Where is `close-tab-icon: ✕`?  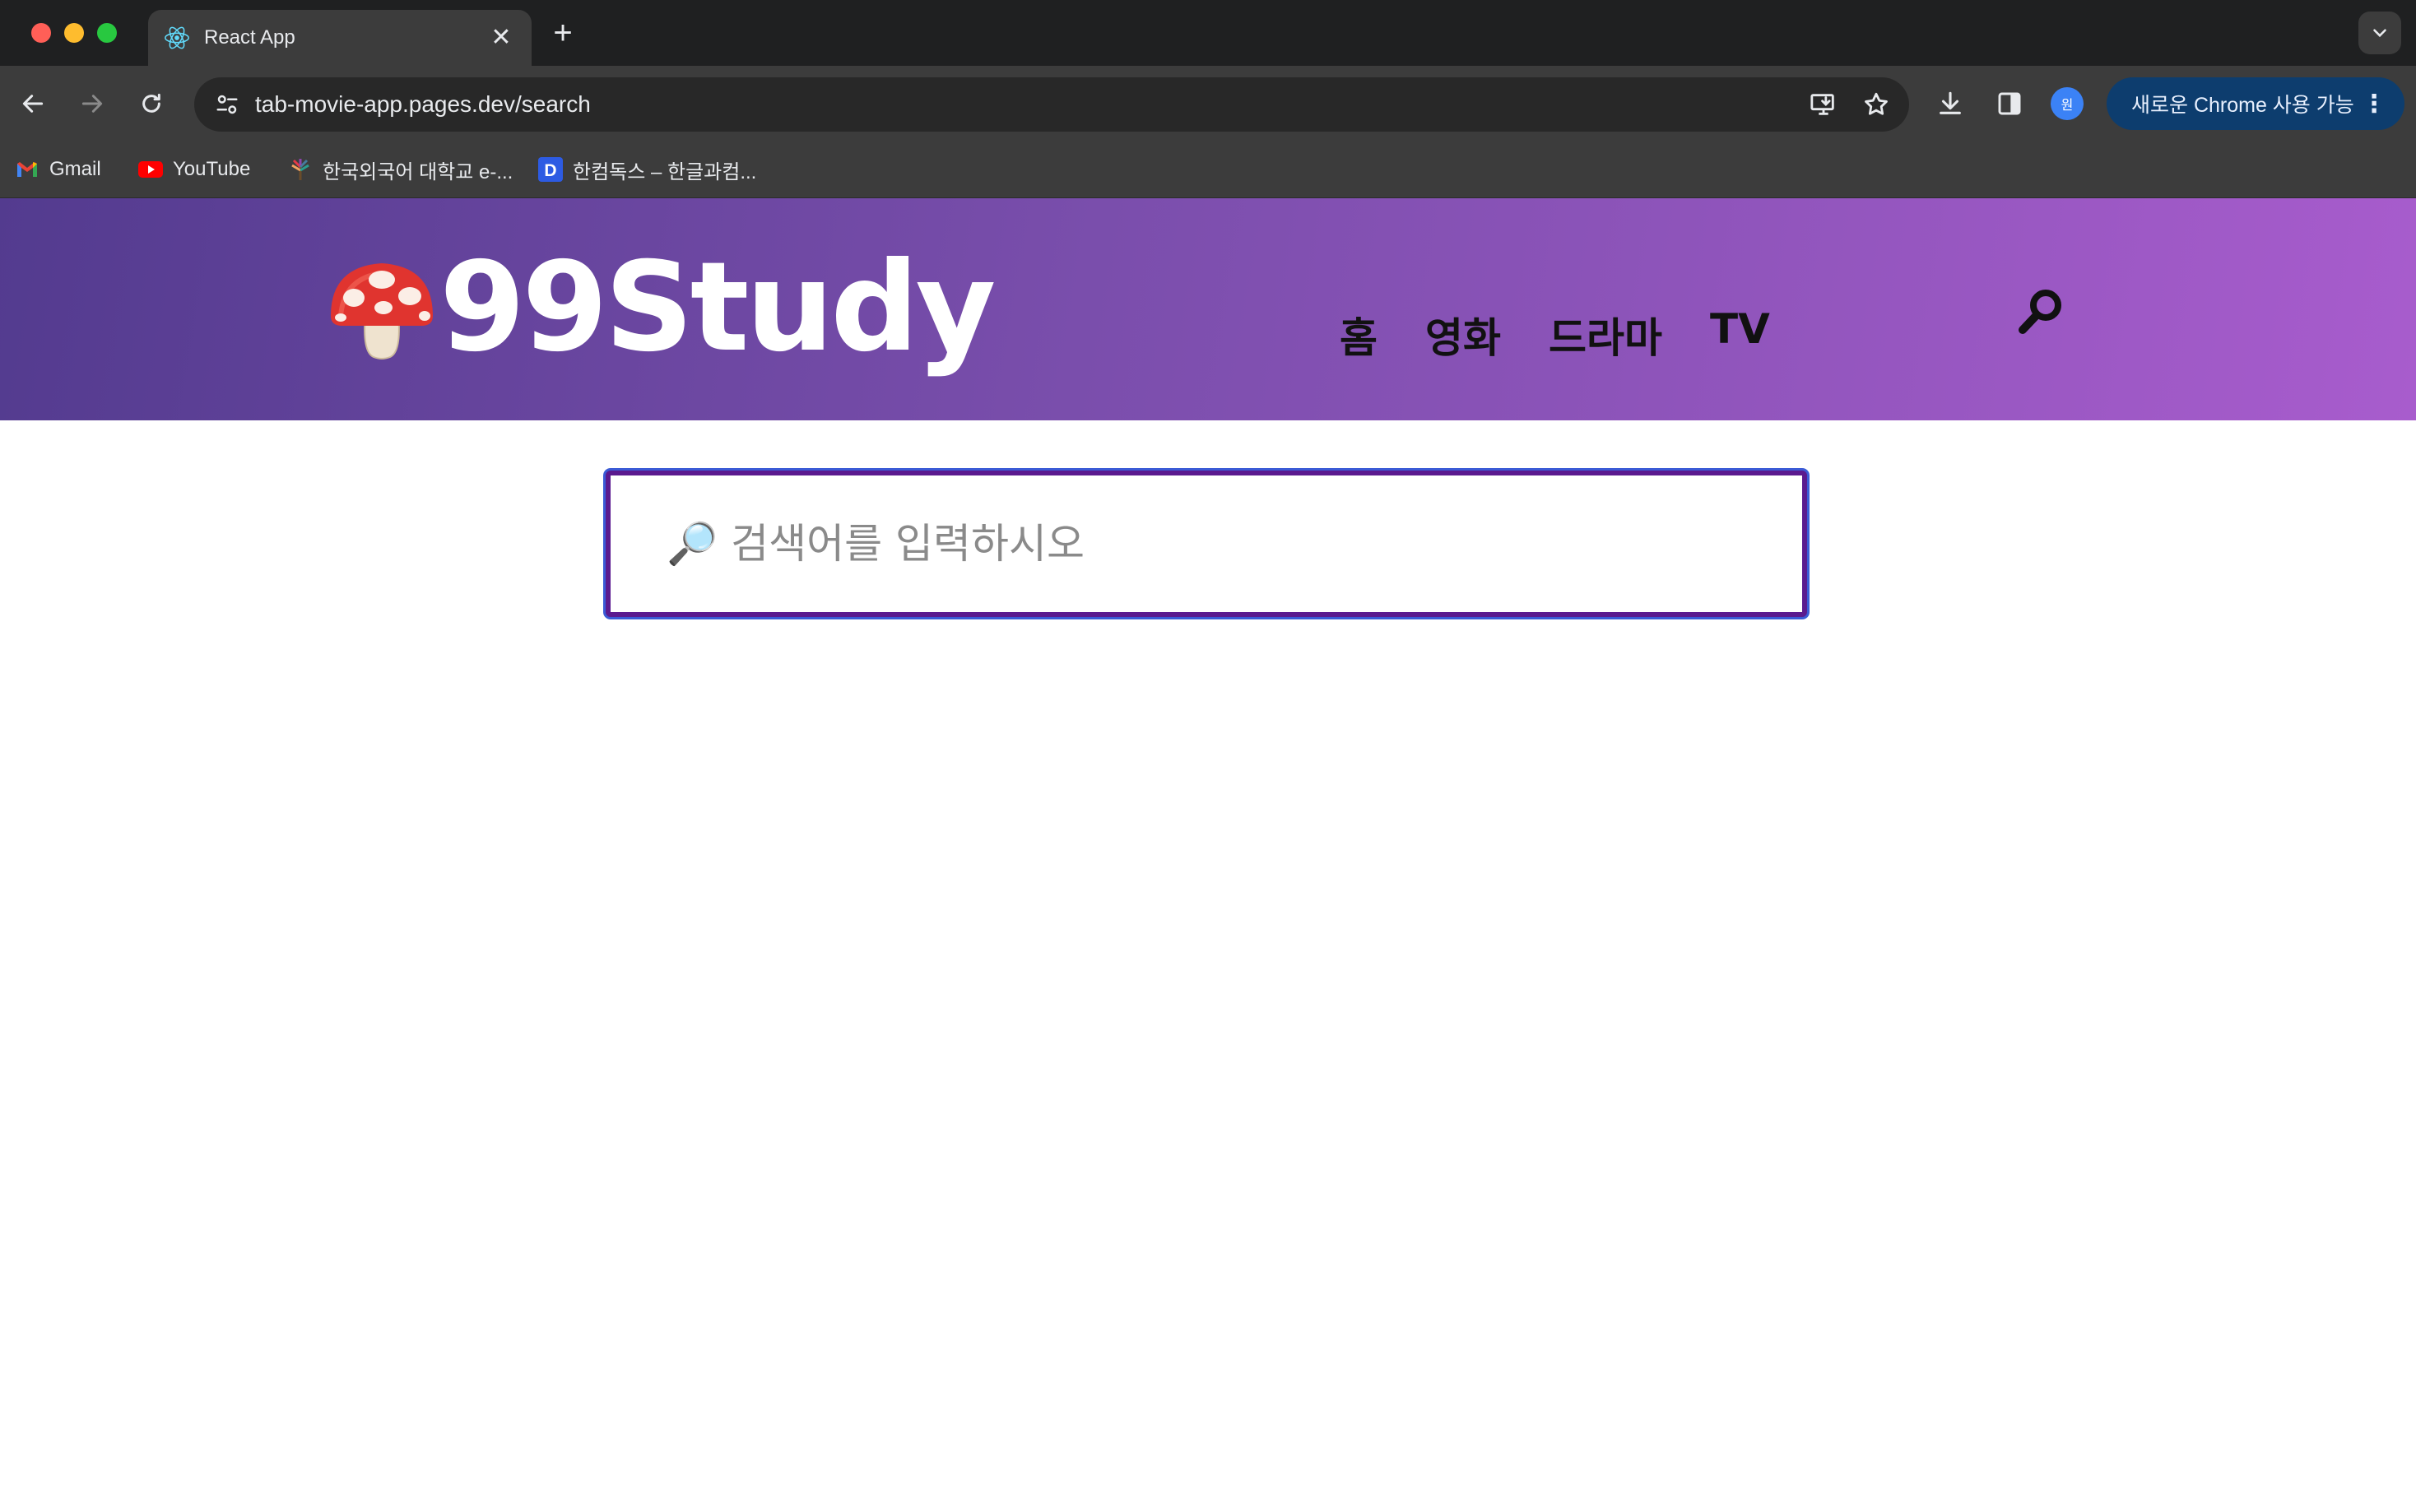 close-tab-icon: ✕ is located at coordinates (501, 38).